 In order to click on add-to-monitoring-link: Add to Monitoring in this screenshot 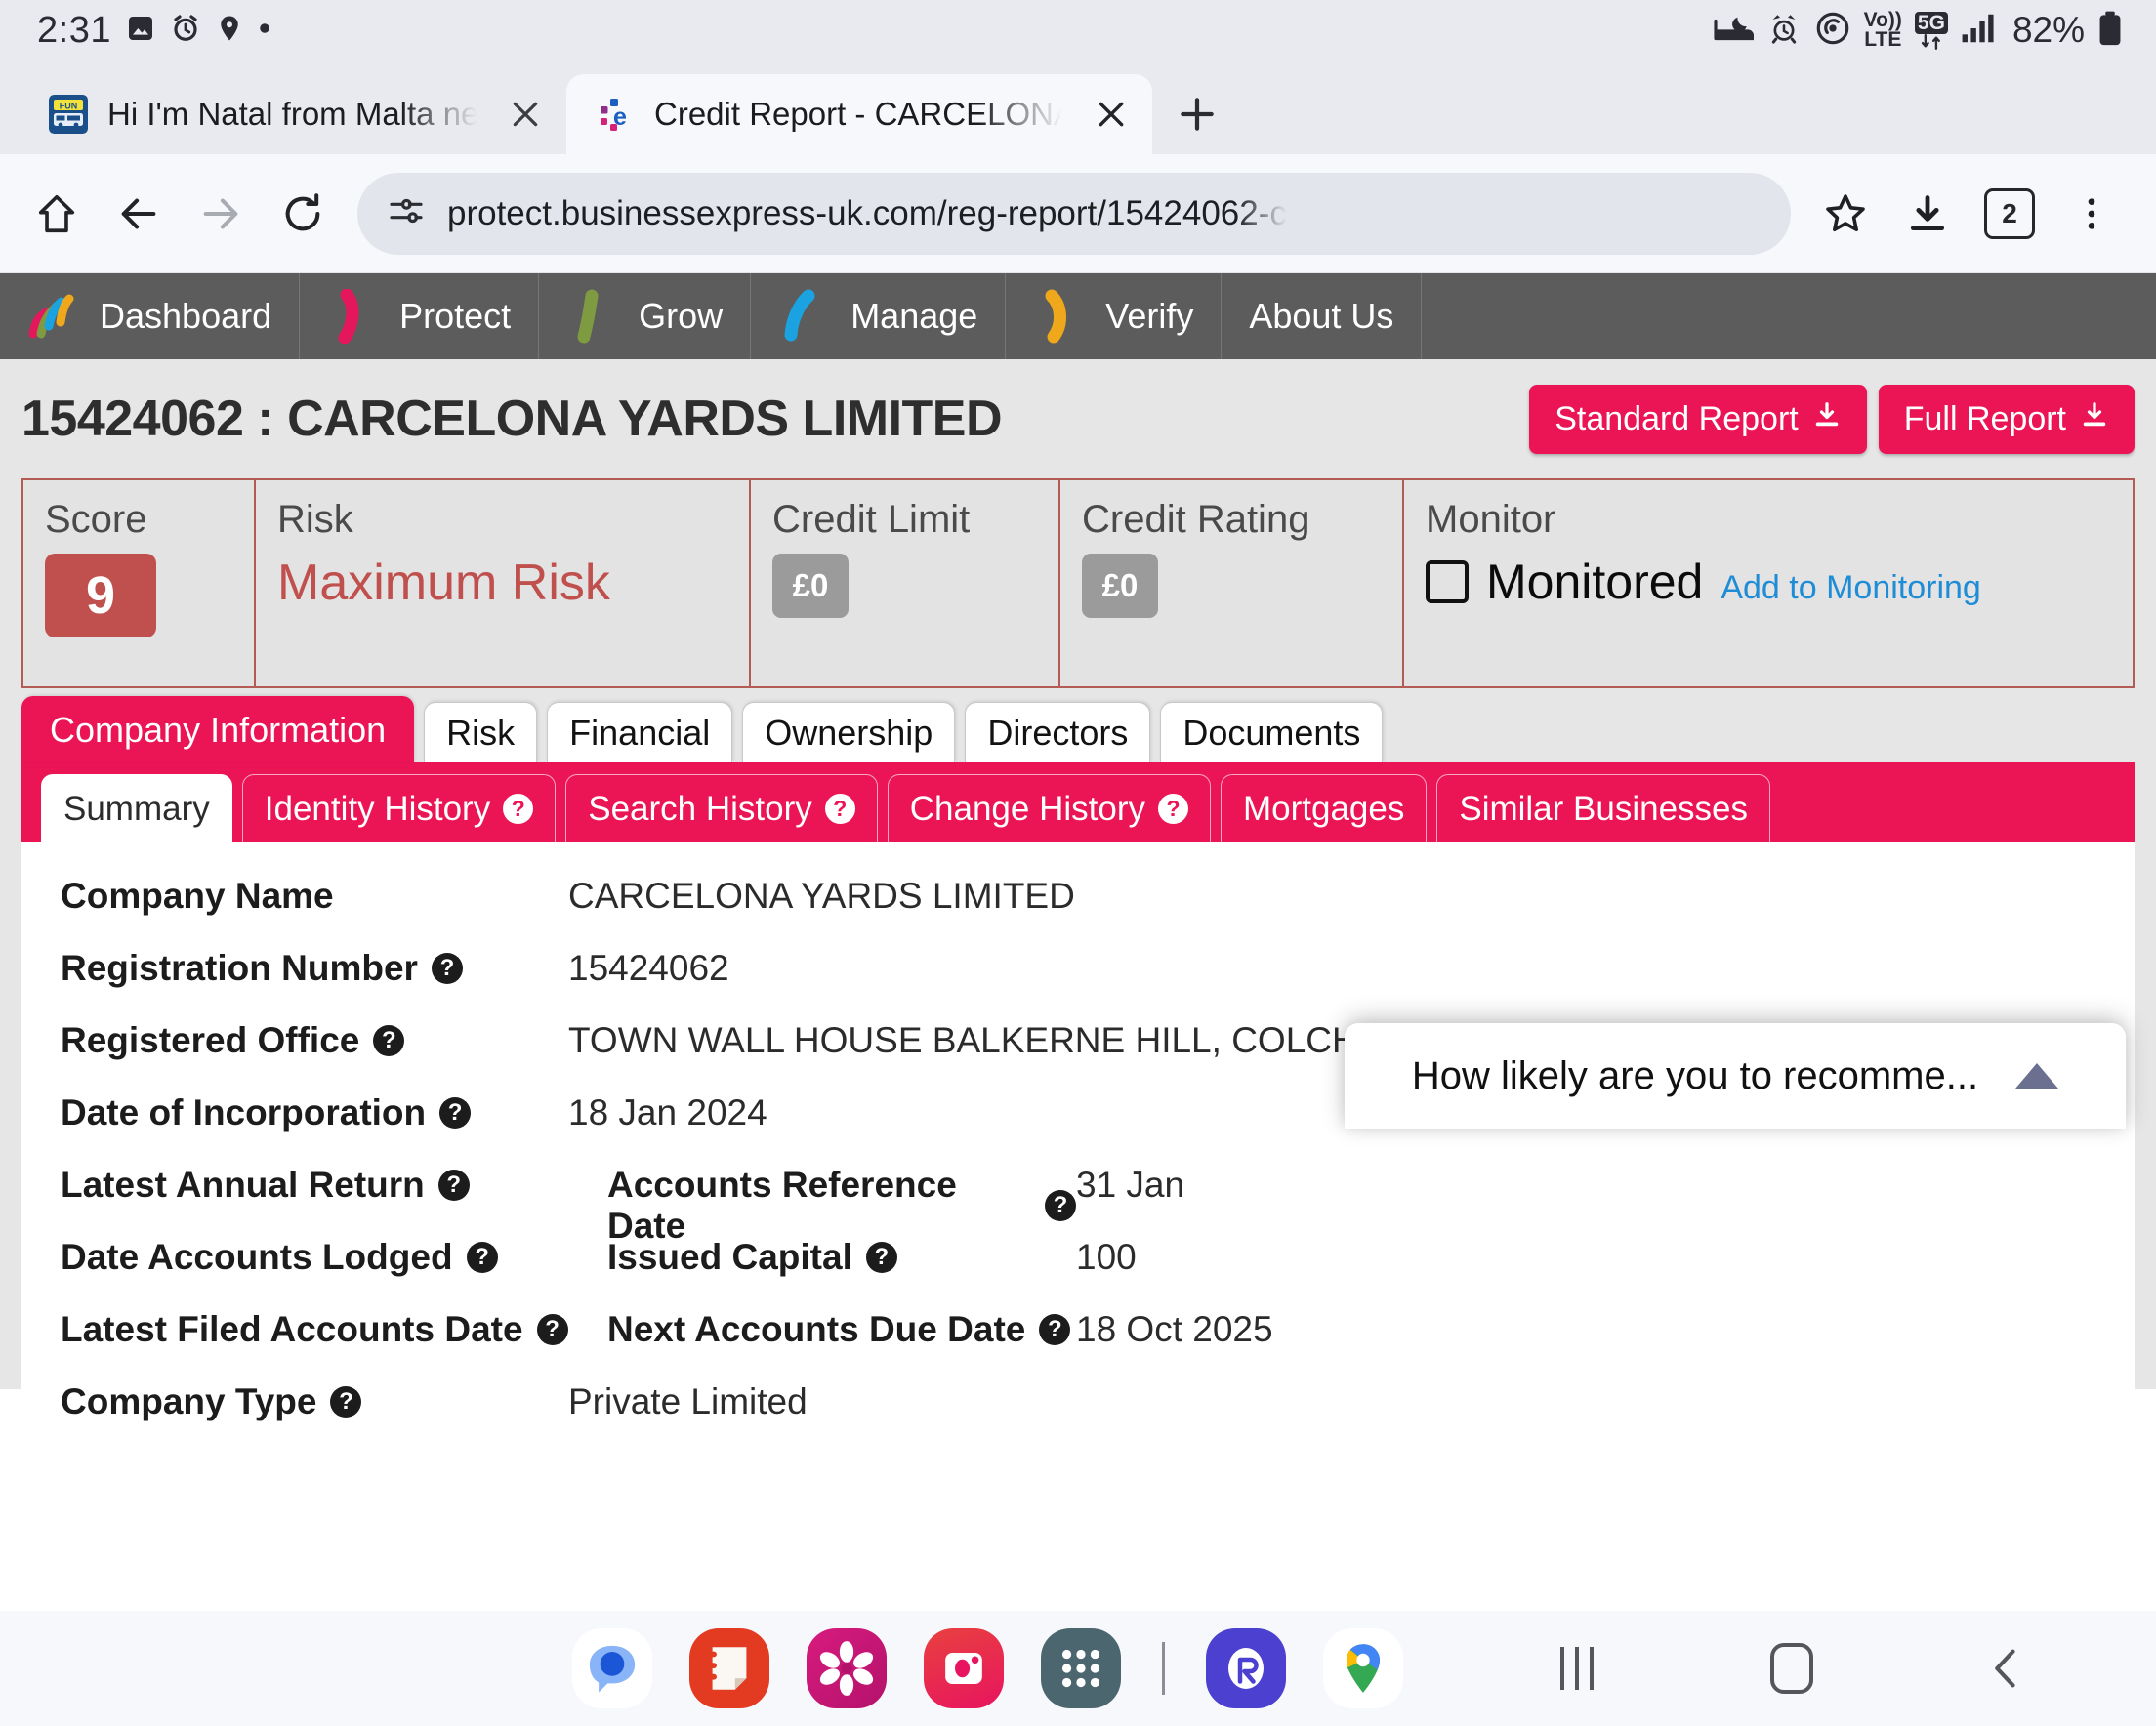, I will do `click(1851, 588)`.